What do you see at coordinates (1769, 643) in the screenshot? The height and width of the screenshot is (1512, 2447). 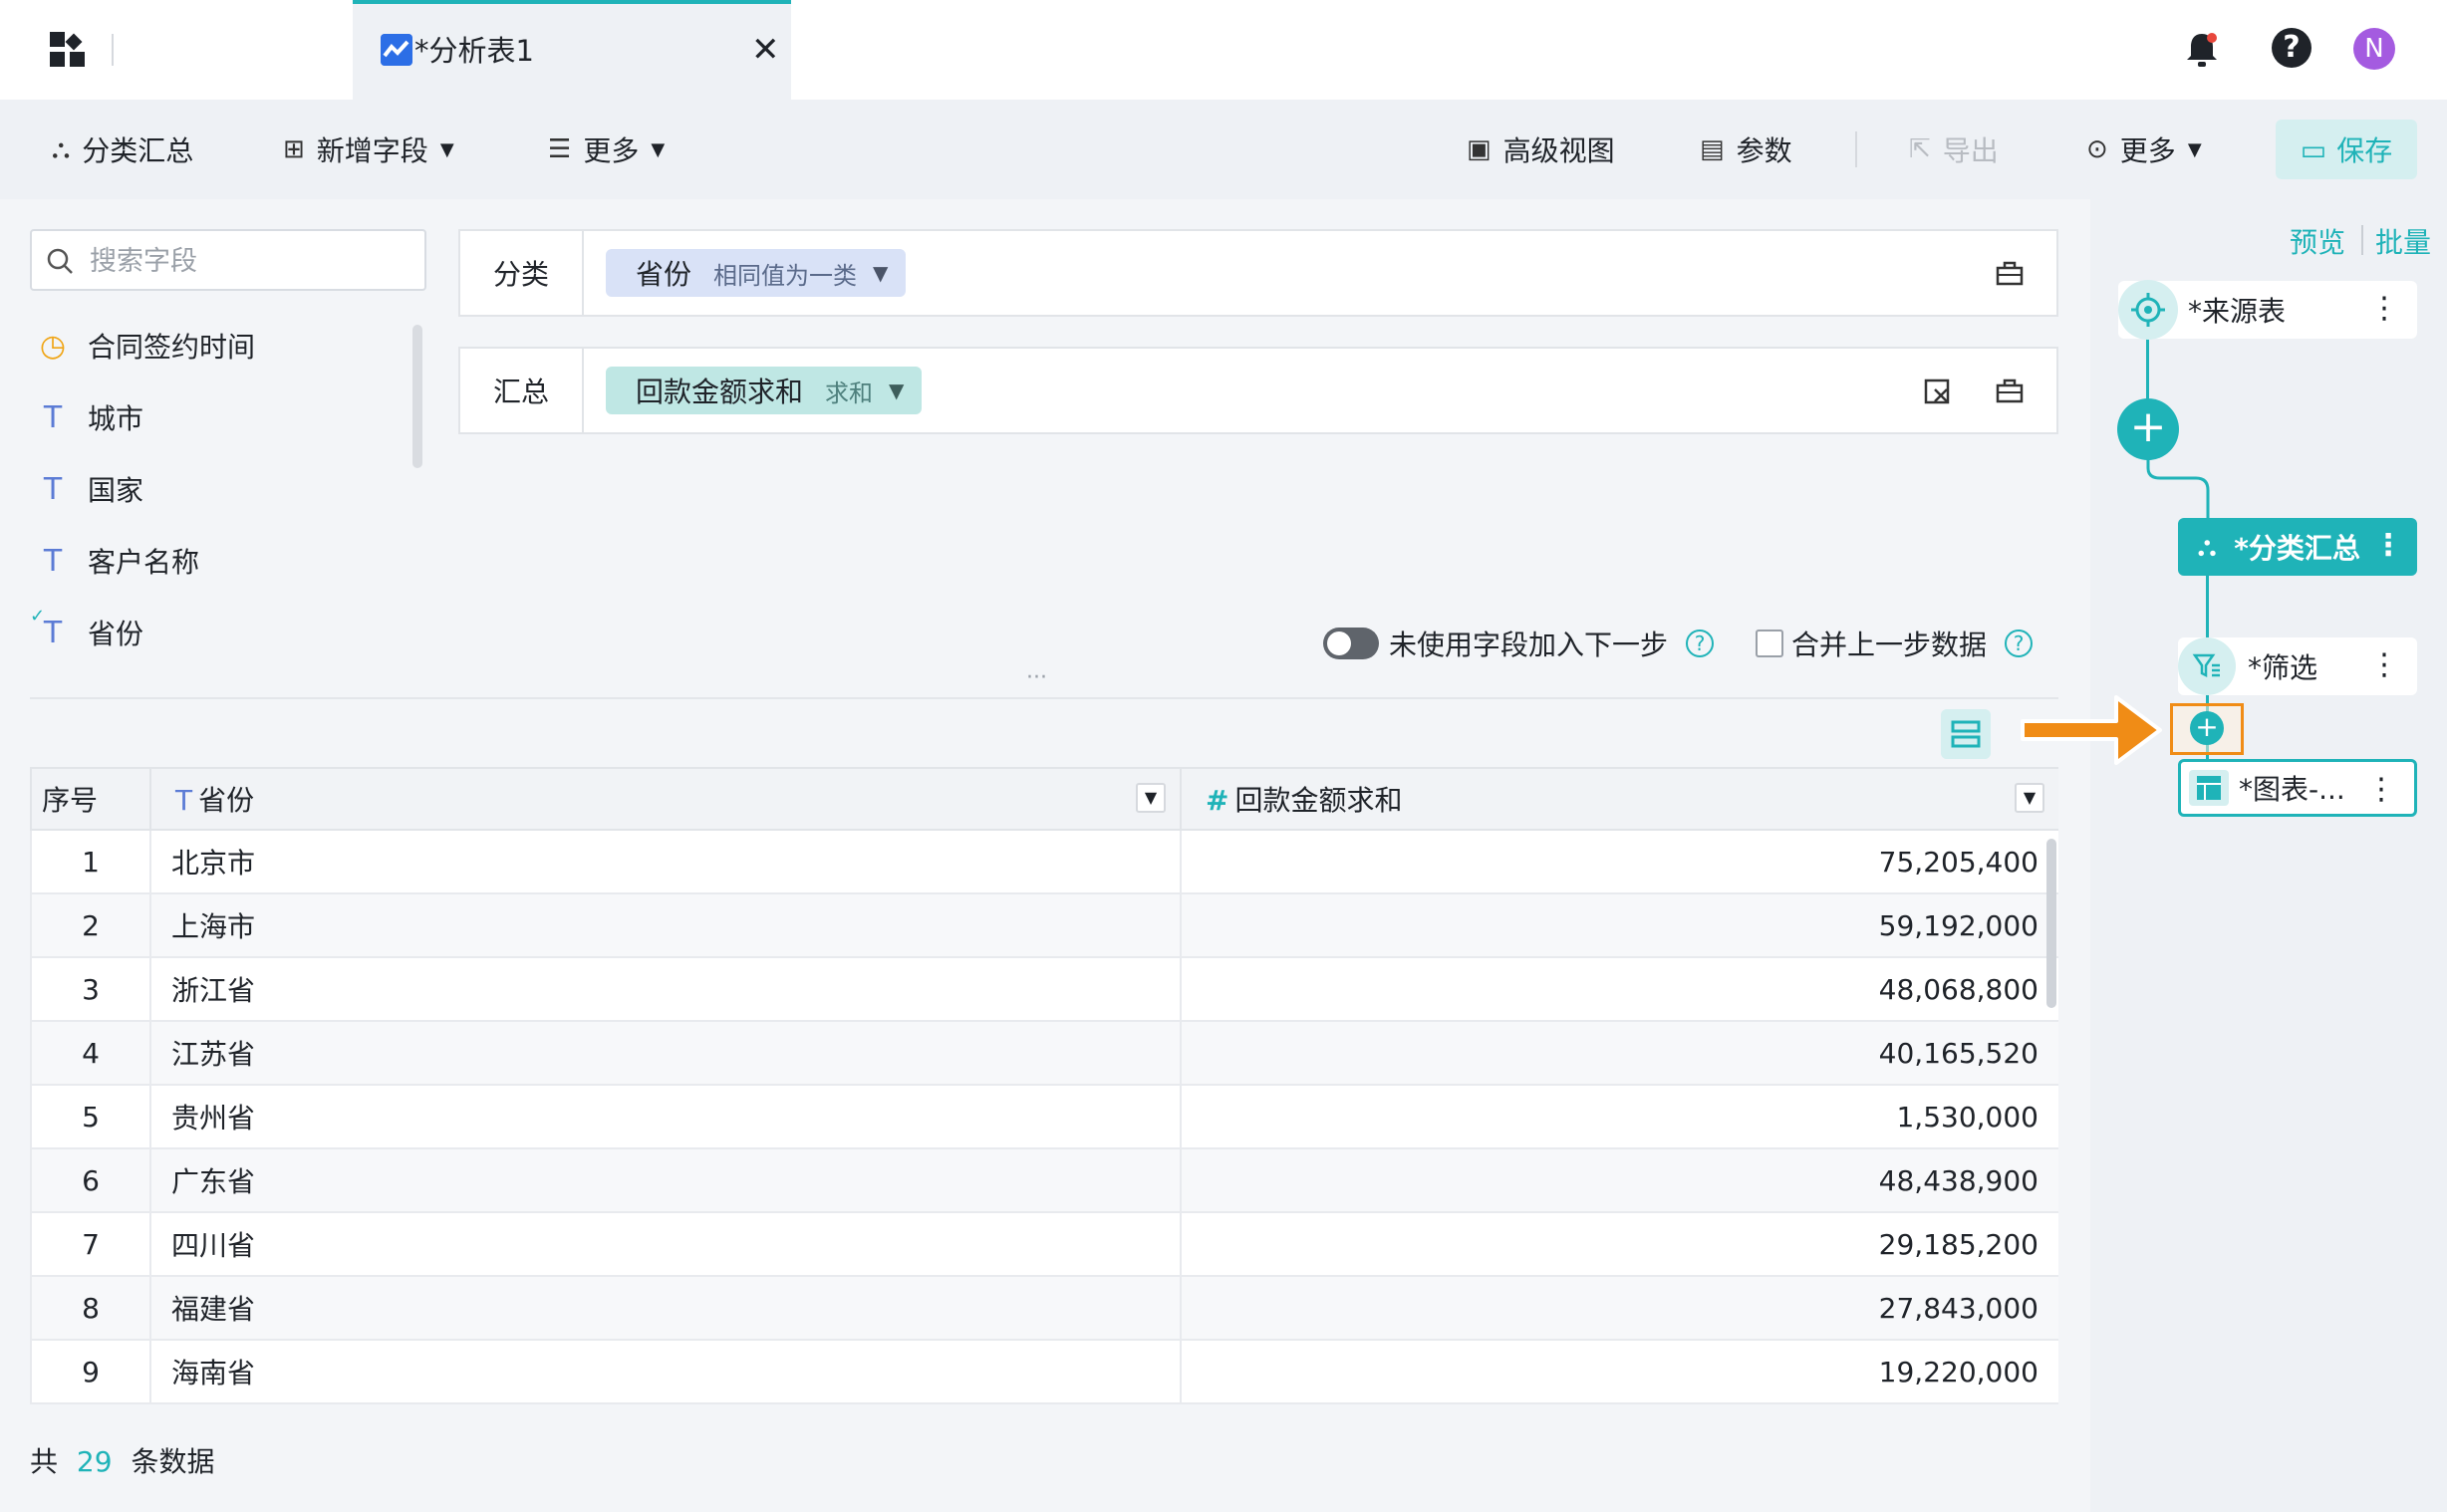 I see `merge-prev-checkbox` at bounding box center [1769, 643].